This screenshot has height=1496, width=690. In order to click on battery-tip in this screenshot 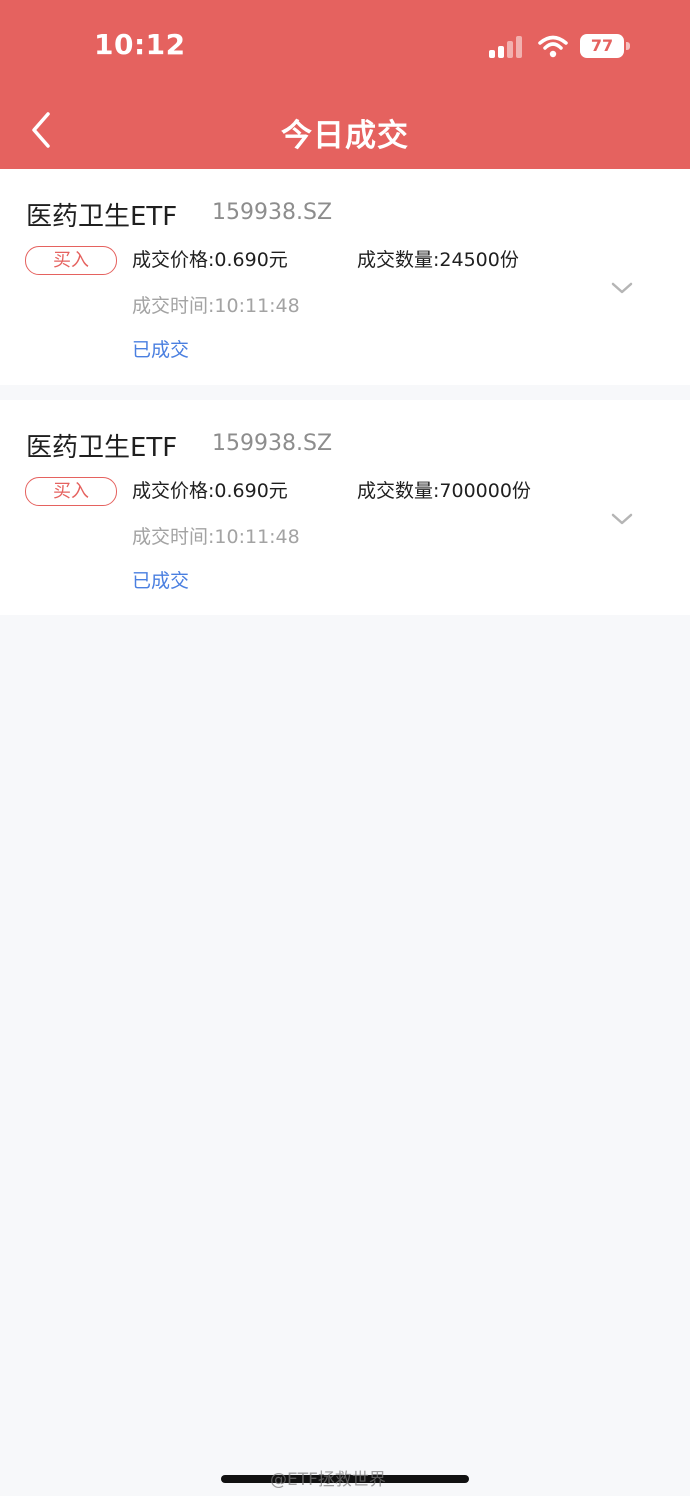, I will do `click(628, 46)`.